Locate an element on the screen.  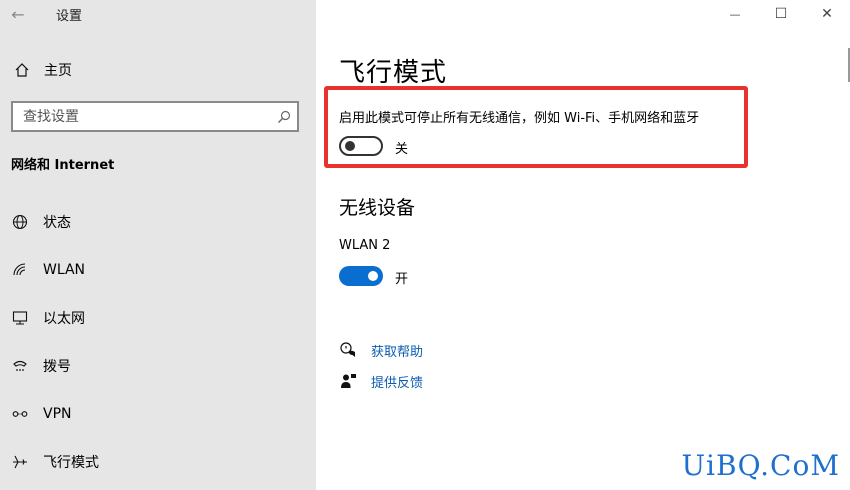
app-title: 设置 is located at coordinates (69, 16).